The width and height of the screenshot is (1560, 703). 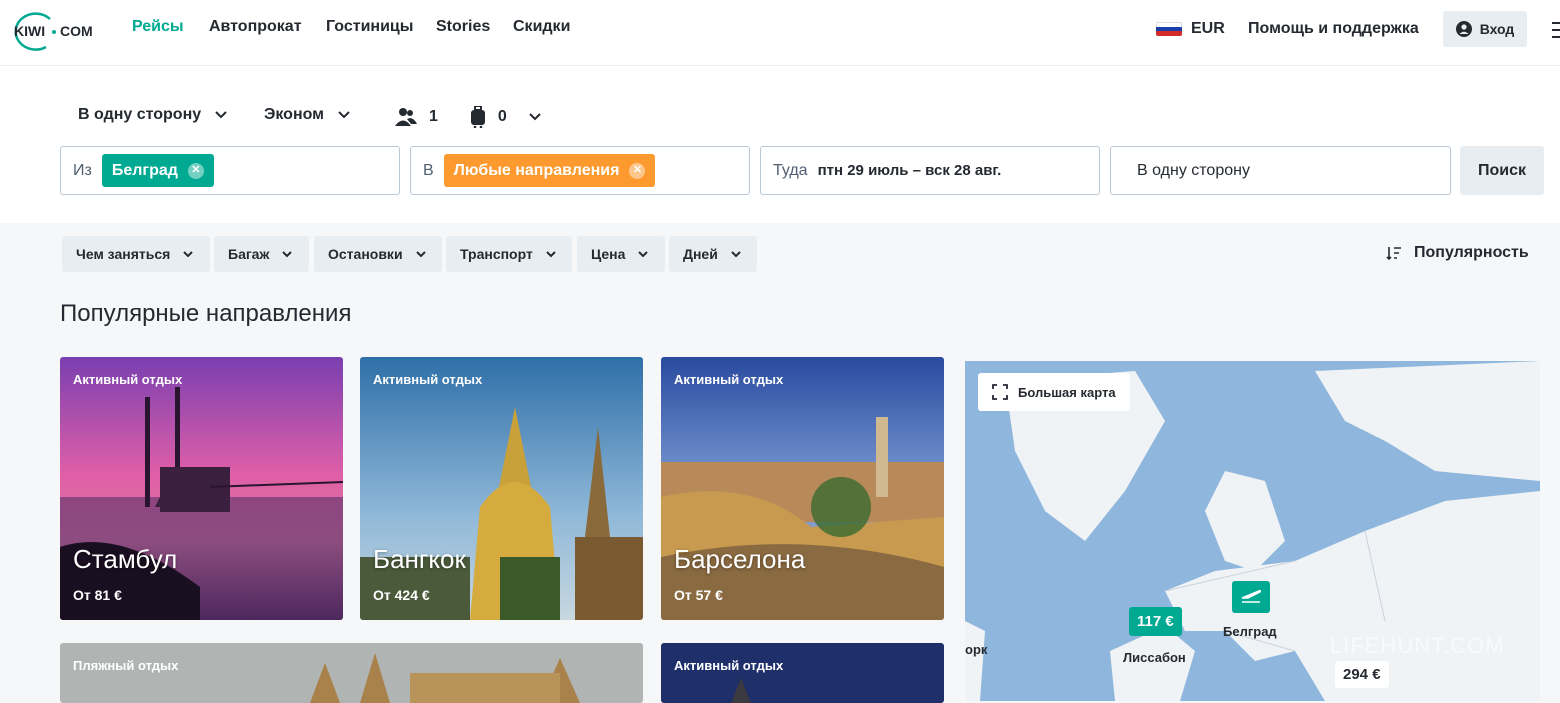 I want to click on passengers-icon, so click(x=406, y=117).